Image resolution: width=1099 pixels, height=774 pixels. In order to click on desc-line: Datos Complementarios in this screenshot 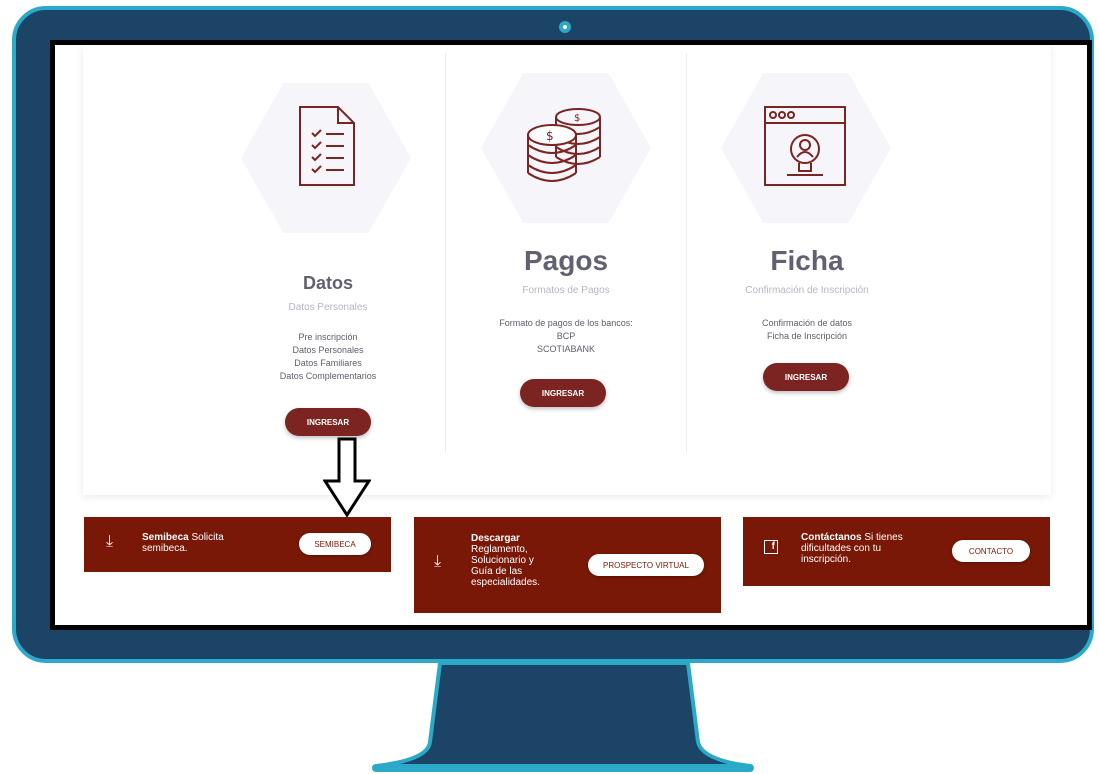, I will do `click(328, 376)`.